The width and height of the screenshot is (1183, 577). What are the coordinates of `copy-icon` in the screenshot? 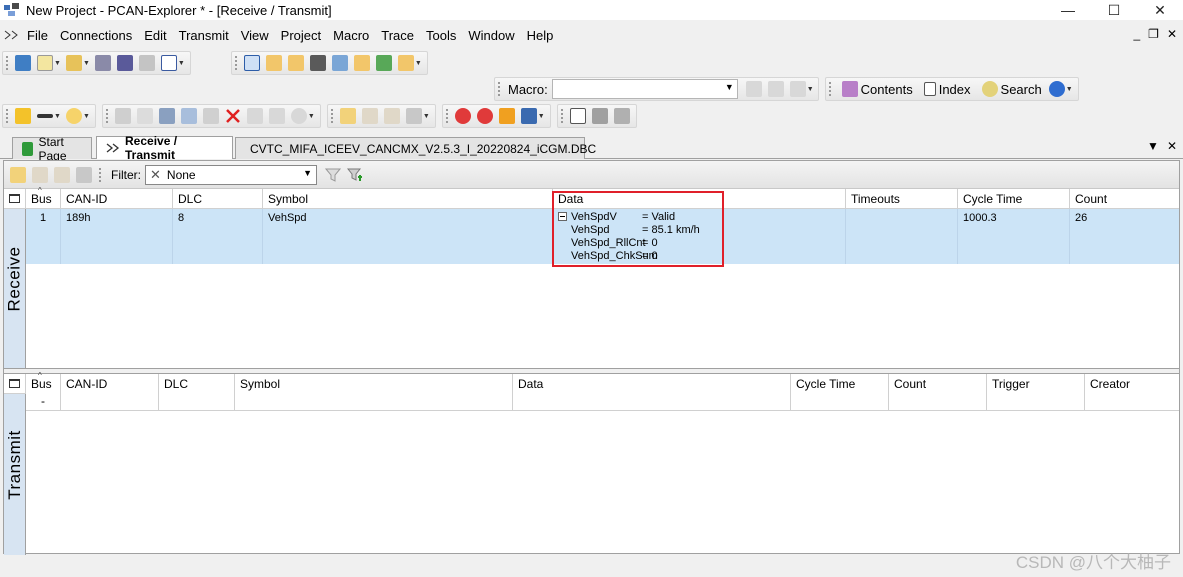 It's located at (188, 116).